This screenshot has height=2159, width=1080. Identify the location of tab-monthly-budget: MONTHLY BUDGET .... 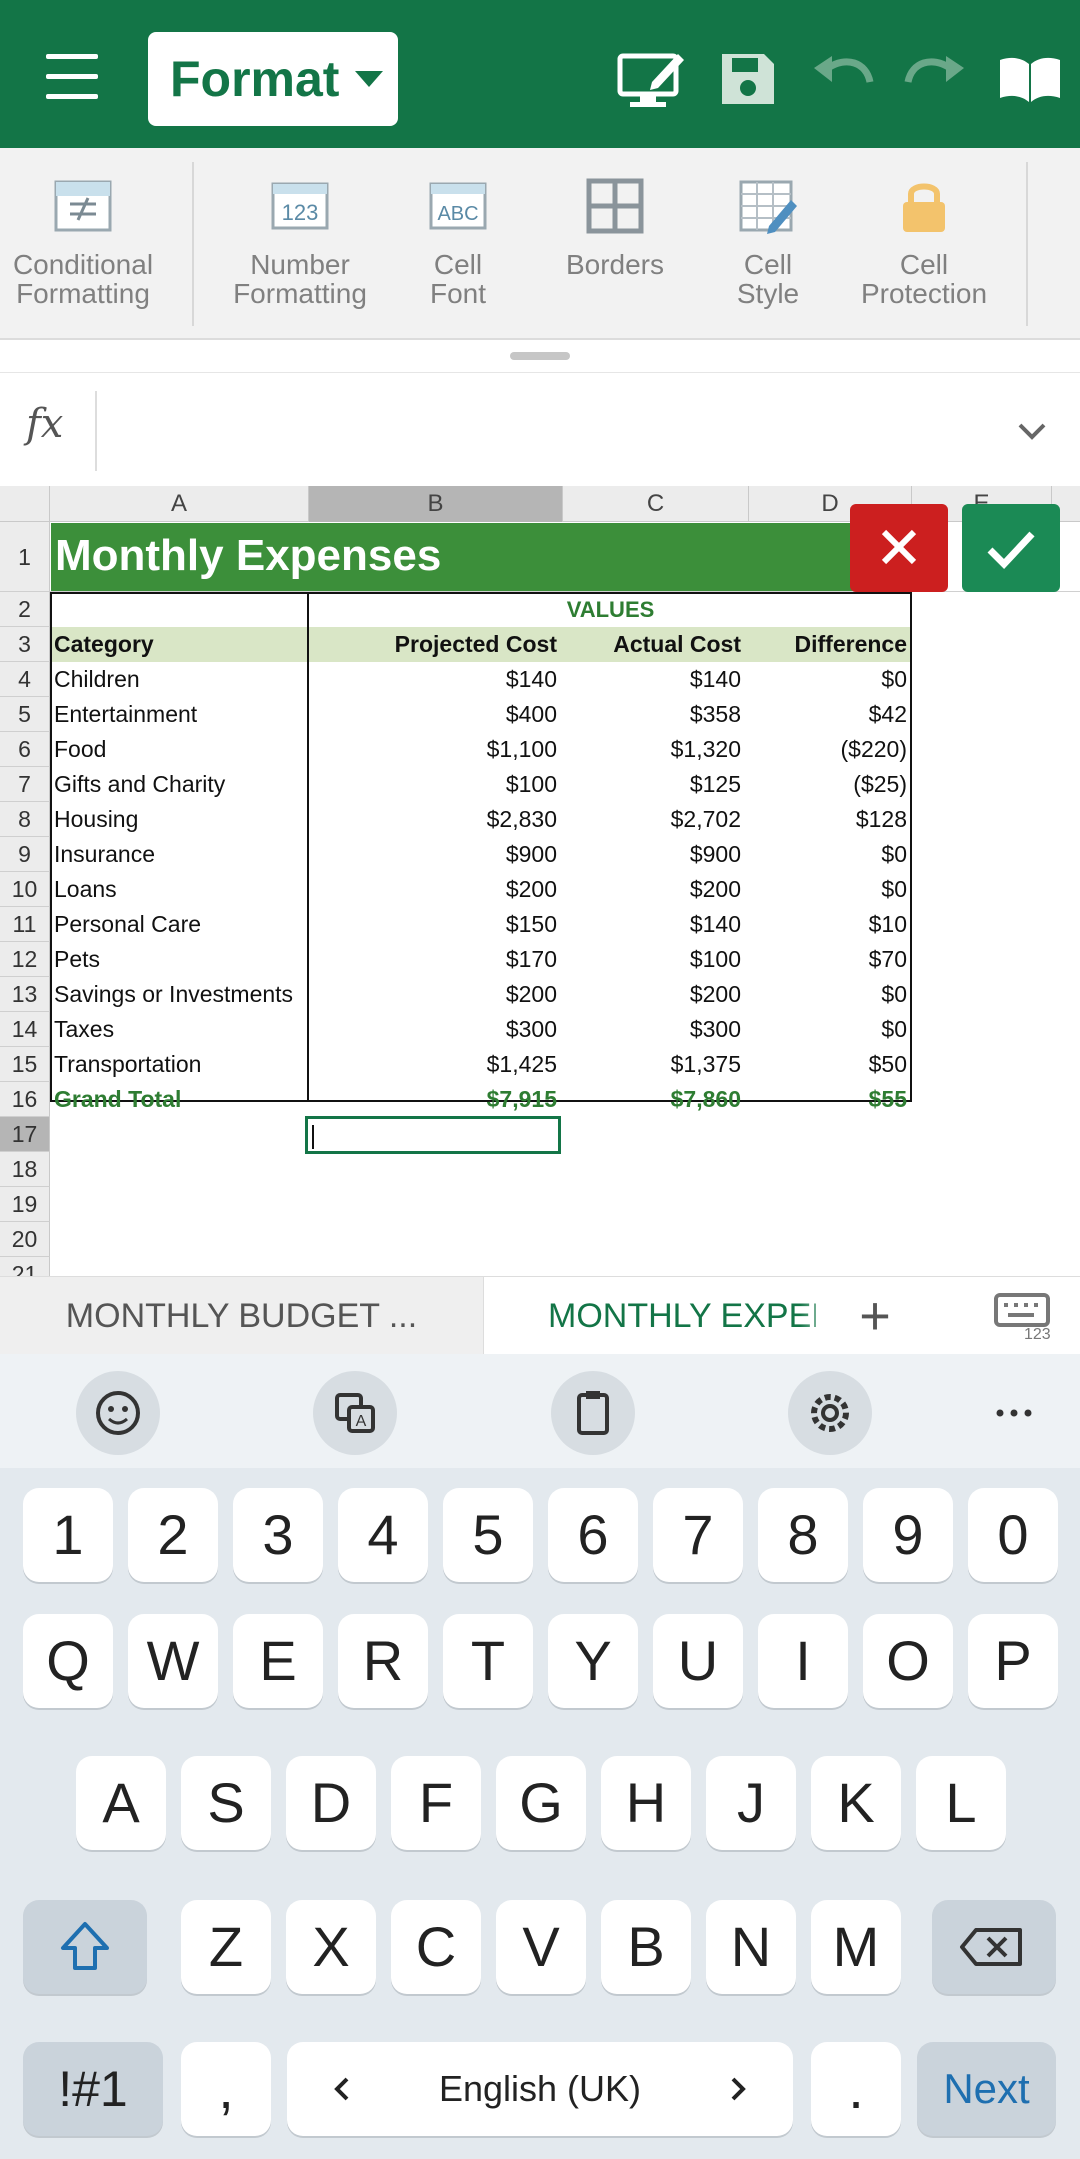
(242, 1316).